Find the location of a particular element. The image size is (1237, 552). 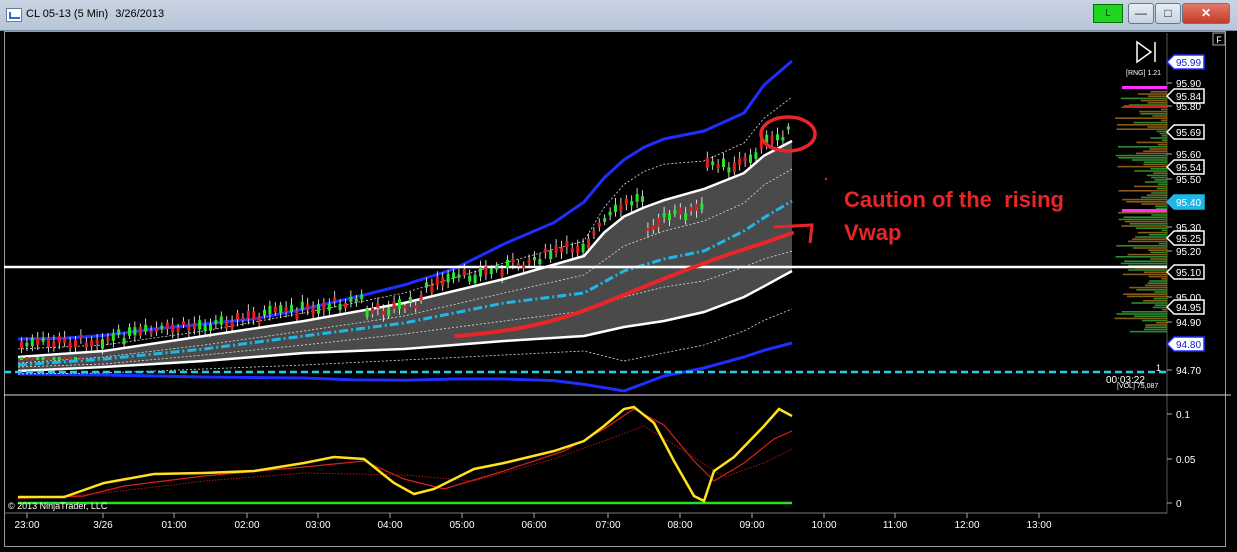

connection-status-badge: L is located at coordinates (1108, 13).